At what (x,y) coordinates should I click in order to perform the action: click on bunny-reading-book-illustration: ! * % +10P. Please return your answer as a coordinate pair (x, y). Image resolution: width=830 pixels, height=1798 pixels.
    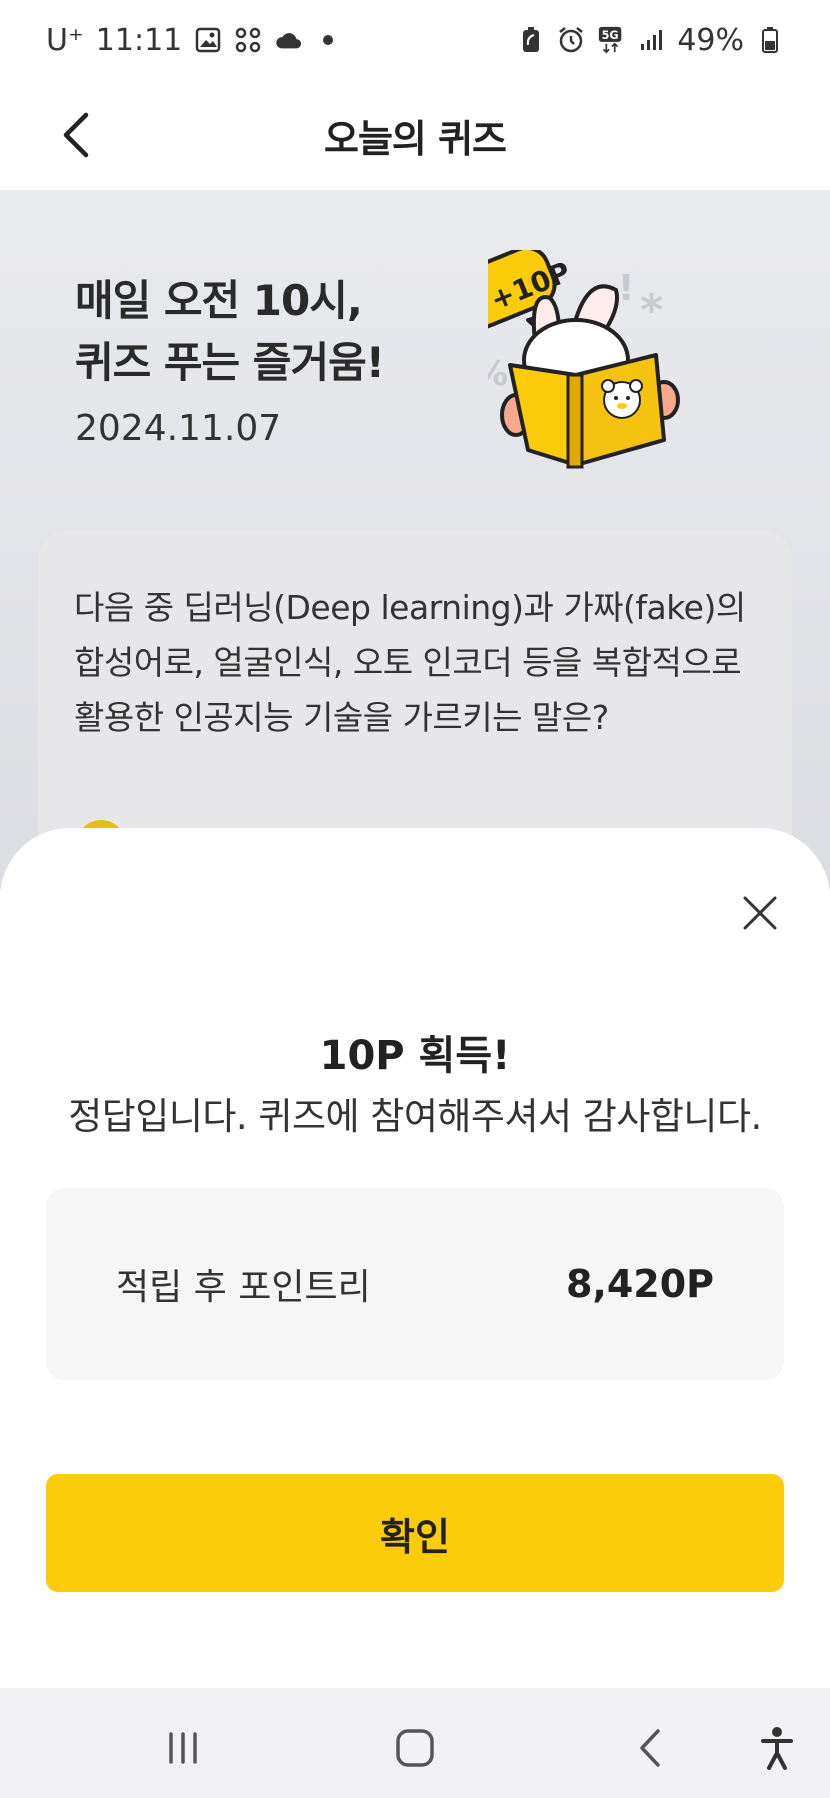
    Looking at the image, I should click on (584, 359).